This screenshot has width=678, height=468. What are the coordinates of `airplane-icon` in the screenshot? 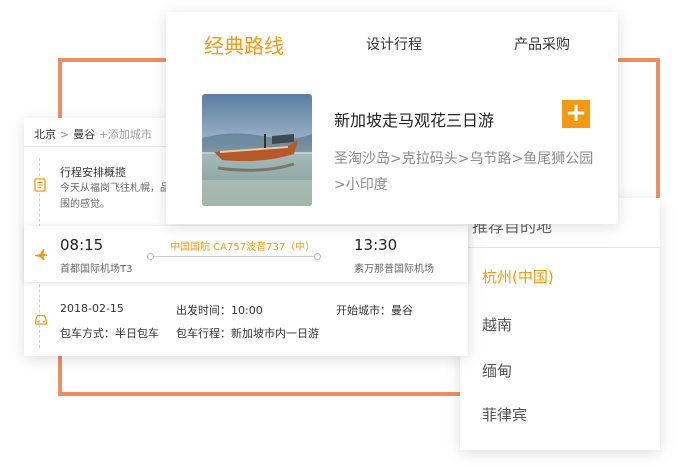 It's located at (41, 254).